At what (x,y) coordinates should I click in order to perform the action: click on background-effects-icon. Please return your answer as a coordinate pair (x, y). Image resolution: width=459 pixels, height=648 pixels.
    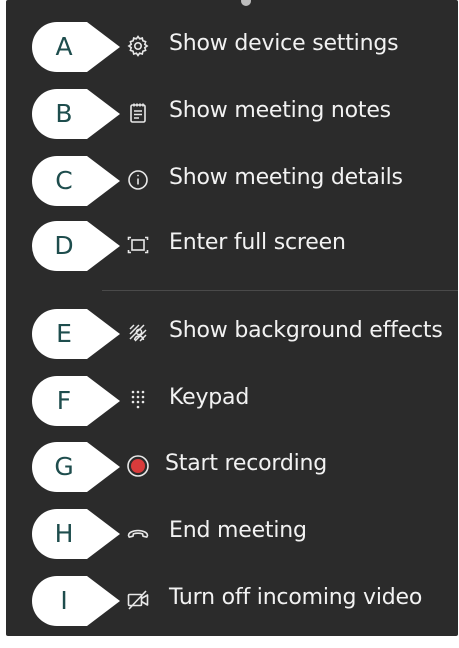
    Looking at the image, I should click on (138, 333).